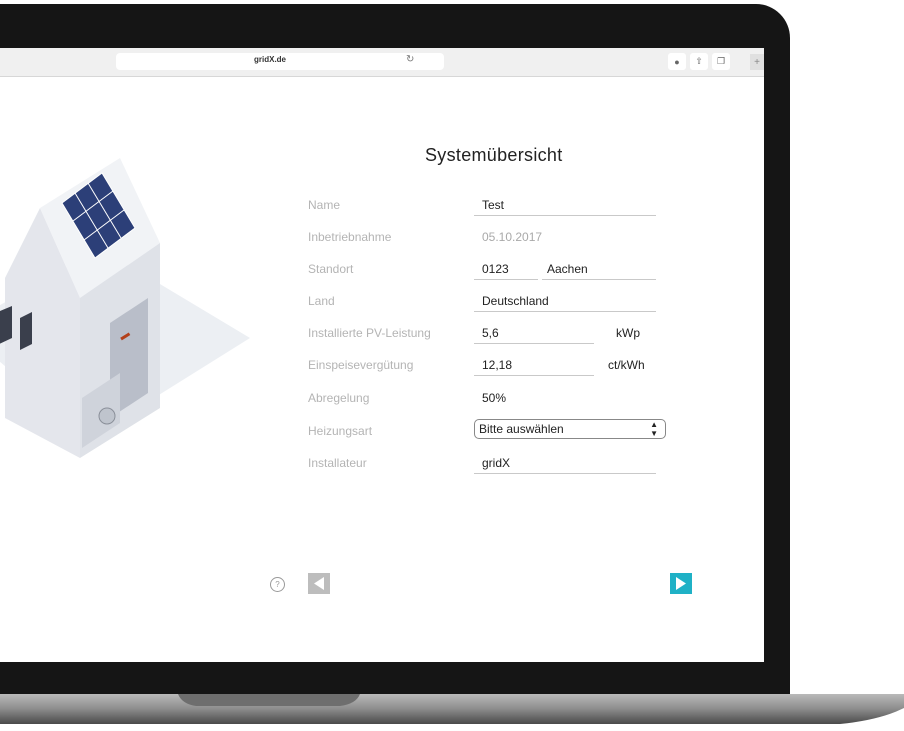 This screenshot has height=731, width=904. What do you see at coordinates (26, 331) in the screenshot?
I see `window-right` at bounding box center [26, 331].